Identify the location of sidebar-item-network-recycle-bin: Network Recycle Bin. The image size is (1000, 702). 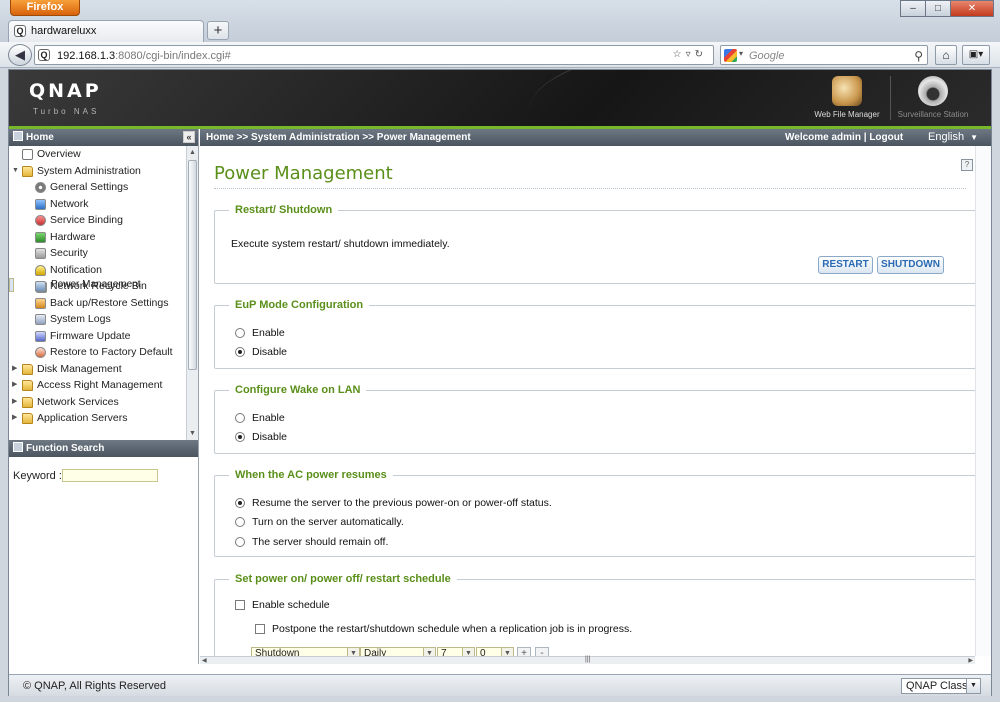
(97, 286).